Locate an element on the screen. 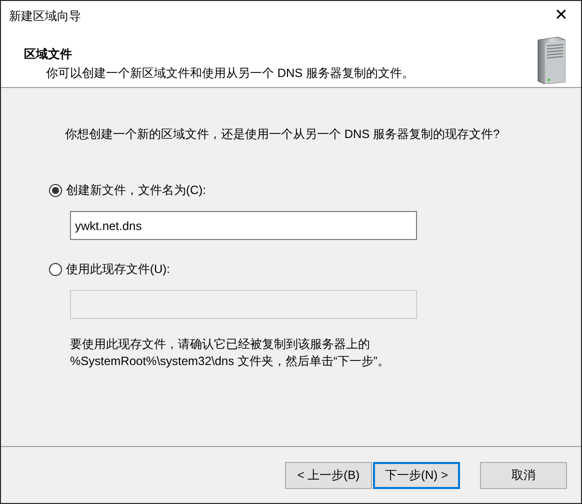 This screenshot has height=504, width=582. question-text: 你想创建一个新的区域文件，还是使用一个从另一个 DNS 服务器复制的现存文件? is located at coordinates (282, 134).